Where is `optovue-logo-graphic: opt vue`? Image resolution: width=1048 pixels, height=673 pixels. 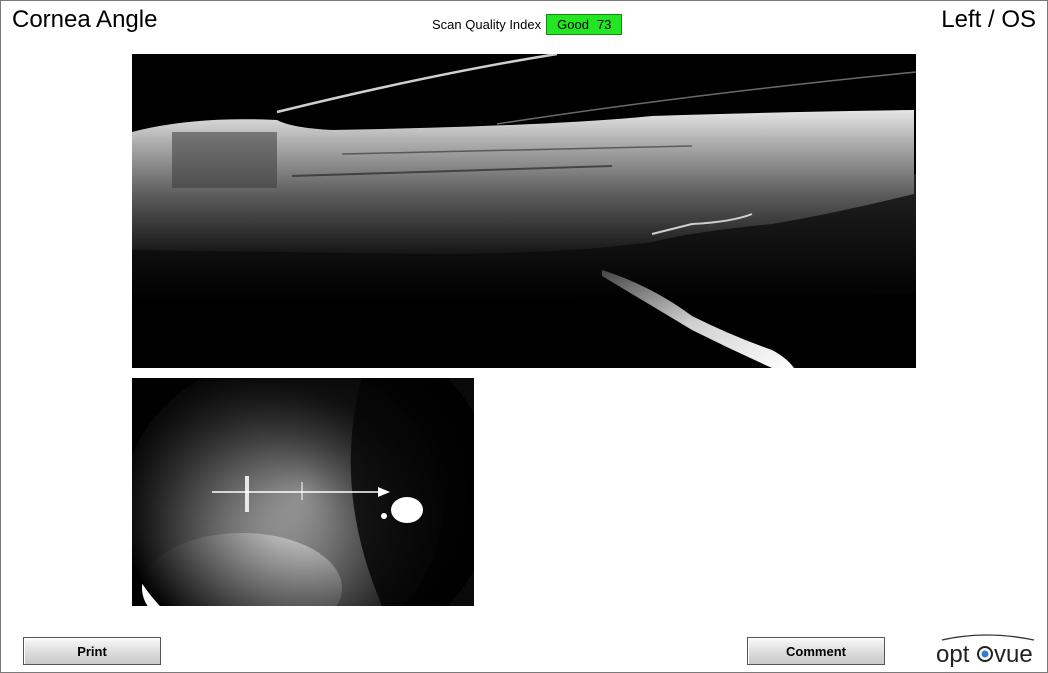 optovue-logo-graphic: opt vue is located at coordinates (985, 651).